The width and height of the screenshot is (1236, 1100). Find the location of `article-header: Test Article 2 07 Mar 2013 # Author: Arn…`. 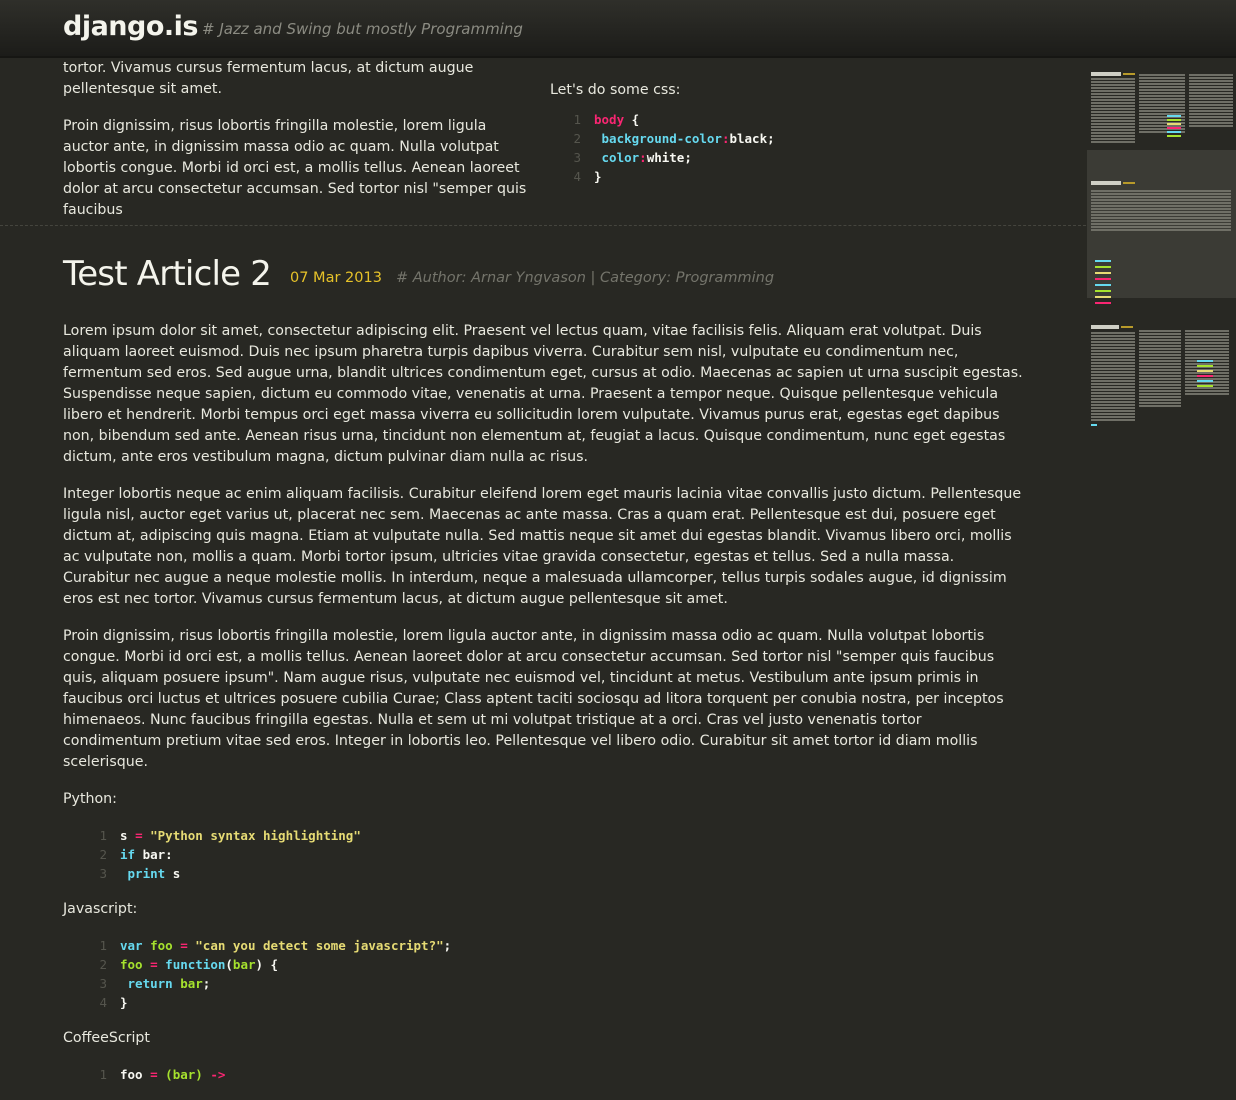

article-header: Test Article 2 07 Mar 2013 # Author: Arn… is located at coordinates (543, 277).